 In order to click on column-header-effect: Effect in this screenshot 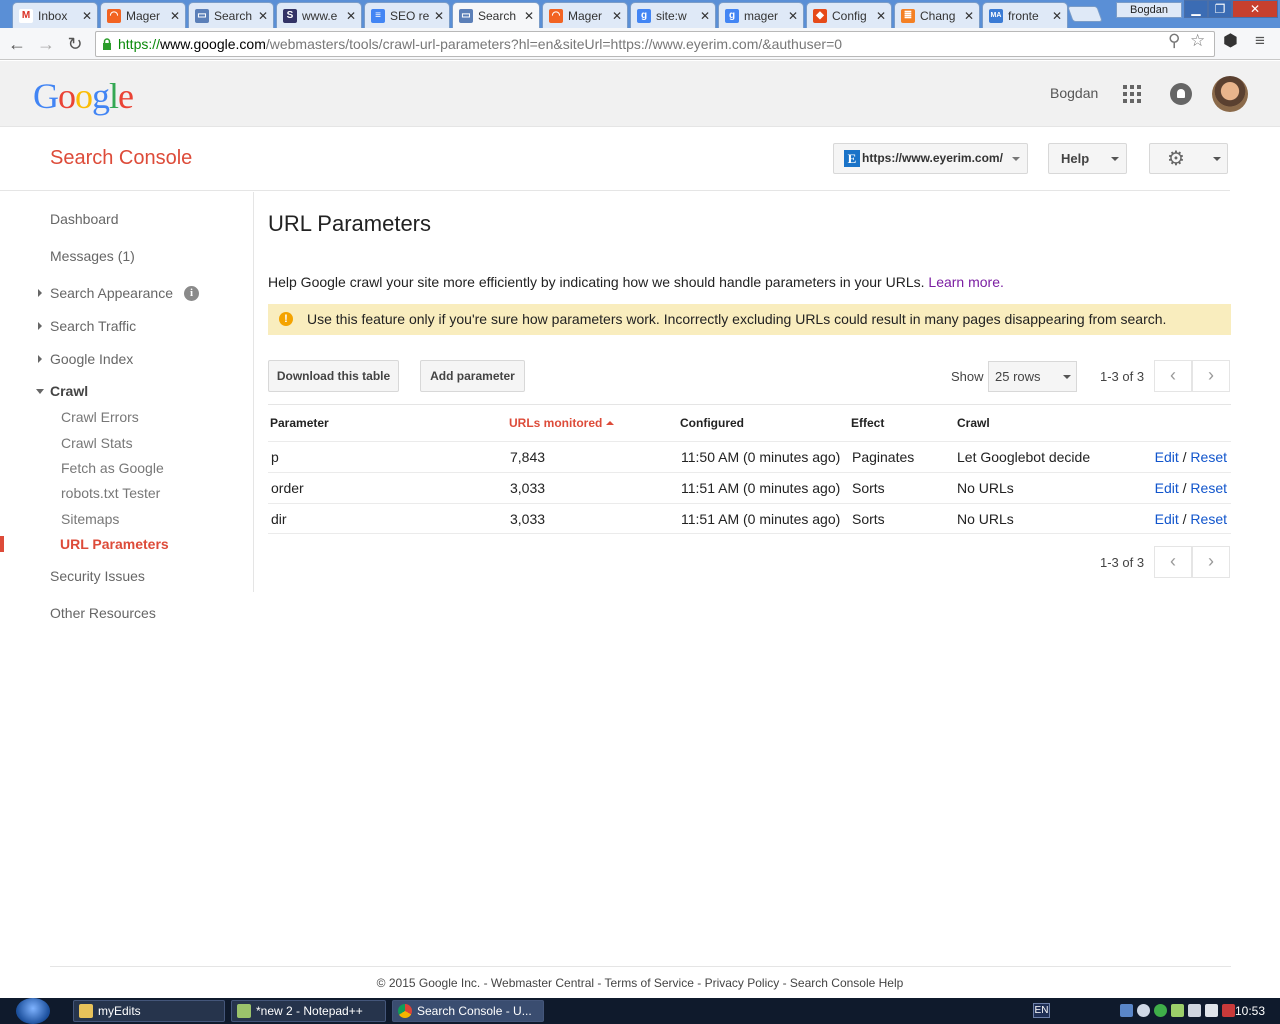, I will do `click(867, 423)`.